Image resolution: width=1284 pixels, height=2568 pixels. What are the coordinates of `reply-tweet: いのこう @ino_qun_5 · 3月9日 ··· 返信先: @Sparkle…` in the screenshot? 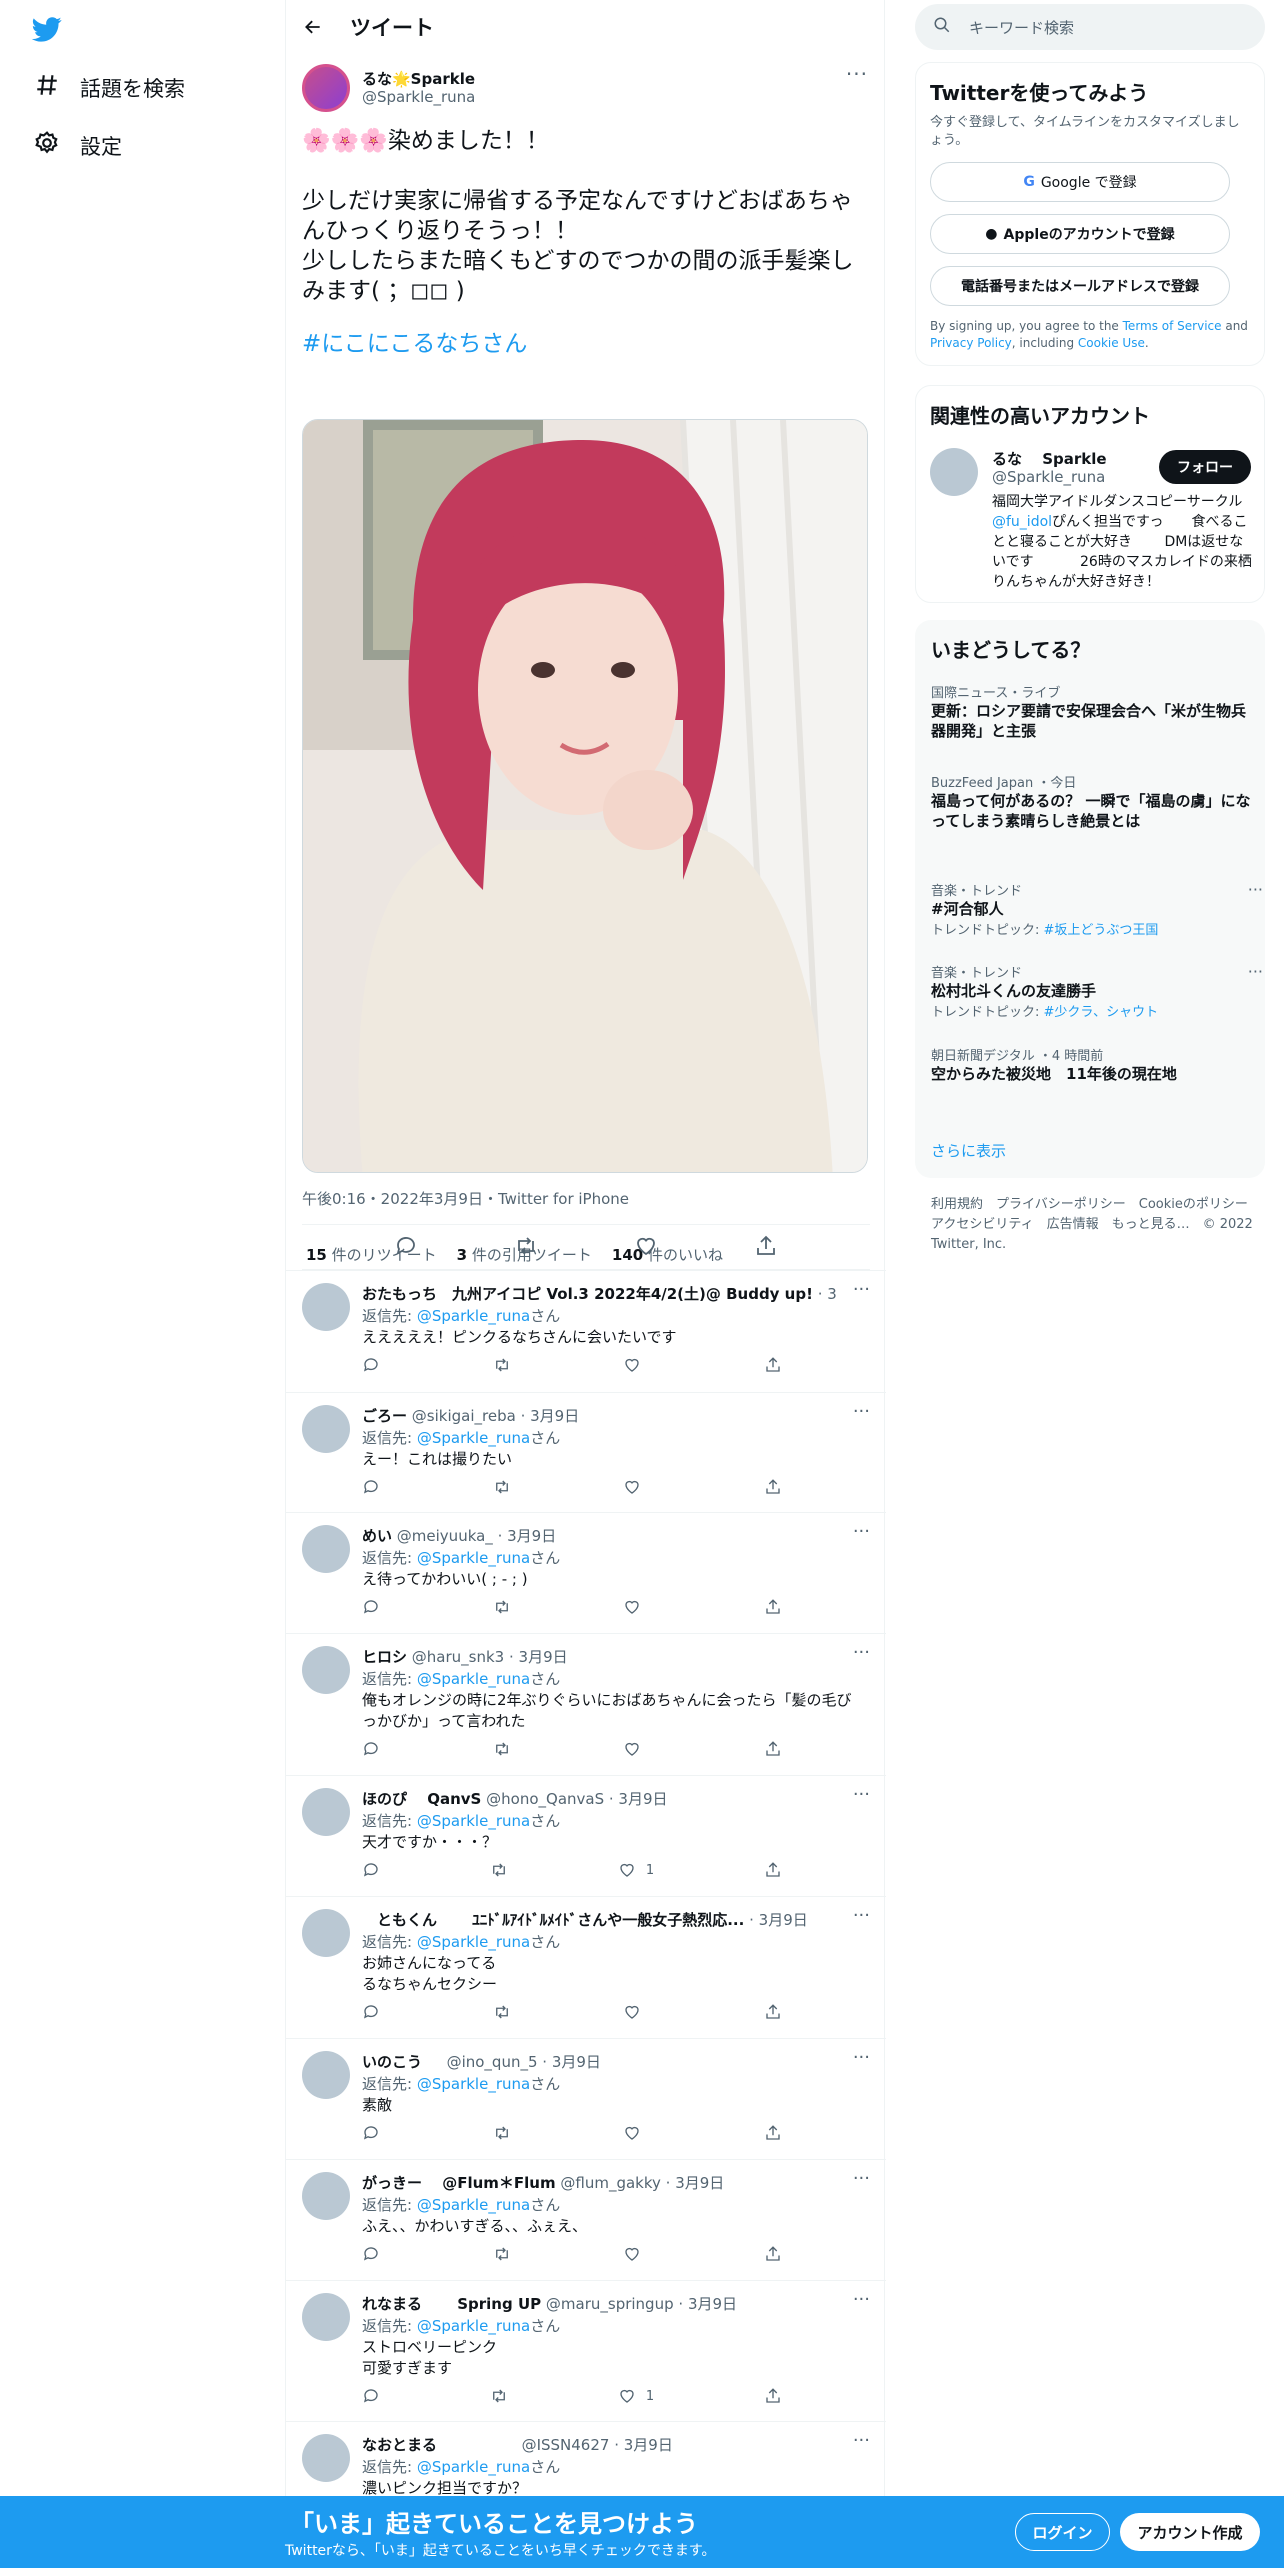 It's located at (586, 2098).